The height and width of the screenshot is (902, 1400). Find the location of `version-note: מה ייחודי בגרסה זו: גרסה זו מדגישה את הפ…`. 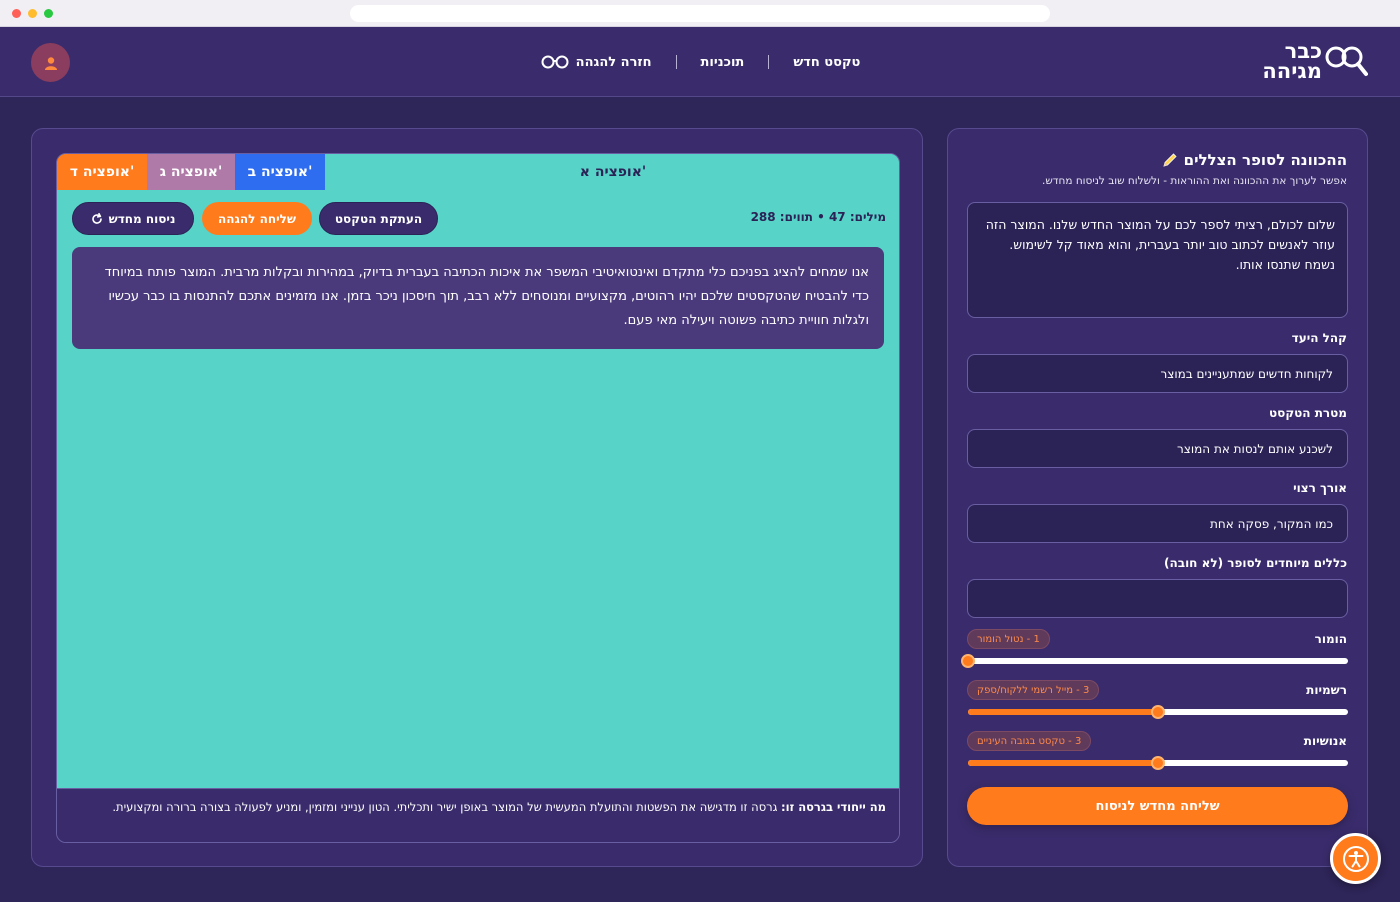

version-note: מה ייחודי בגרסה זו: גרסה זו מדגישה את הפ… is located at coordinates (478, 815).